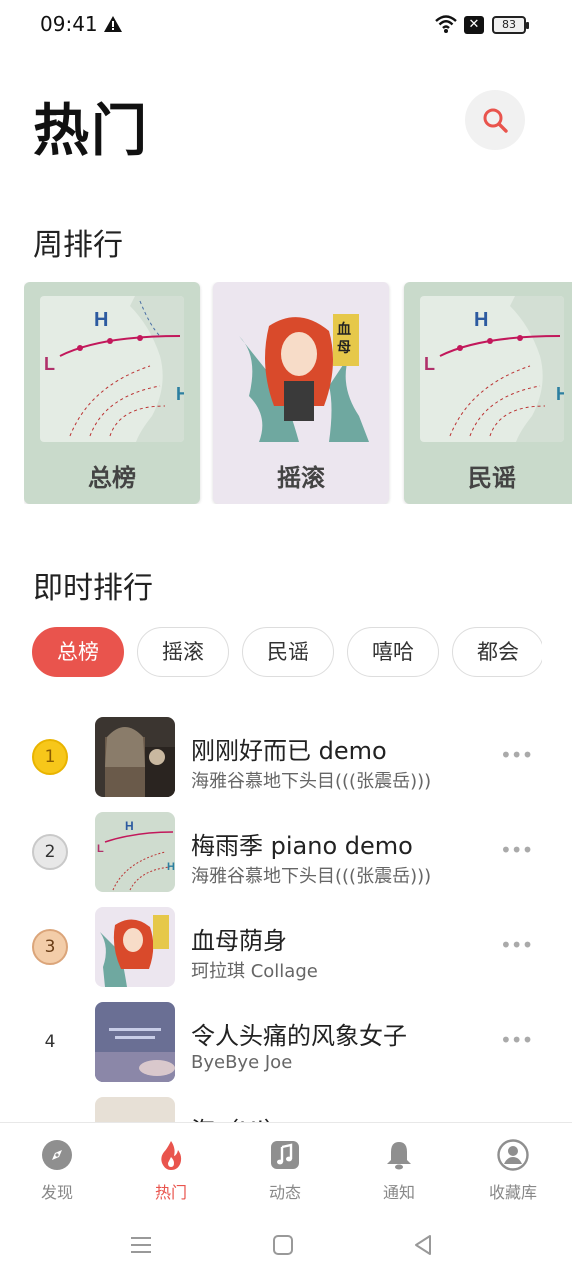 The image size is (572, 1280). Describe the element at coordinates (398, 1192) in the screenshot. I see `nav-label: 通知` at that location.